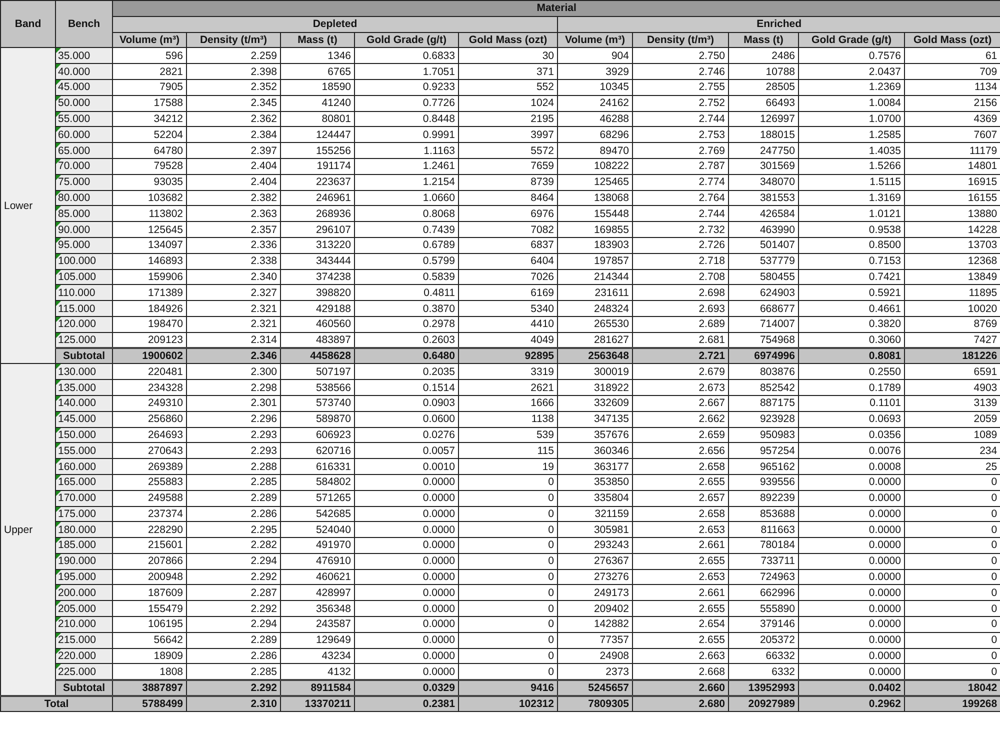  What do you see at coordinates (149, 277) in the screenshot?
I see `table-cell: 159906` at bounding box center [149, 277].